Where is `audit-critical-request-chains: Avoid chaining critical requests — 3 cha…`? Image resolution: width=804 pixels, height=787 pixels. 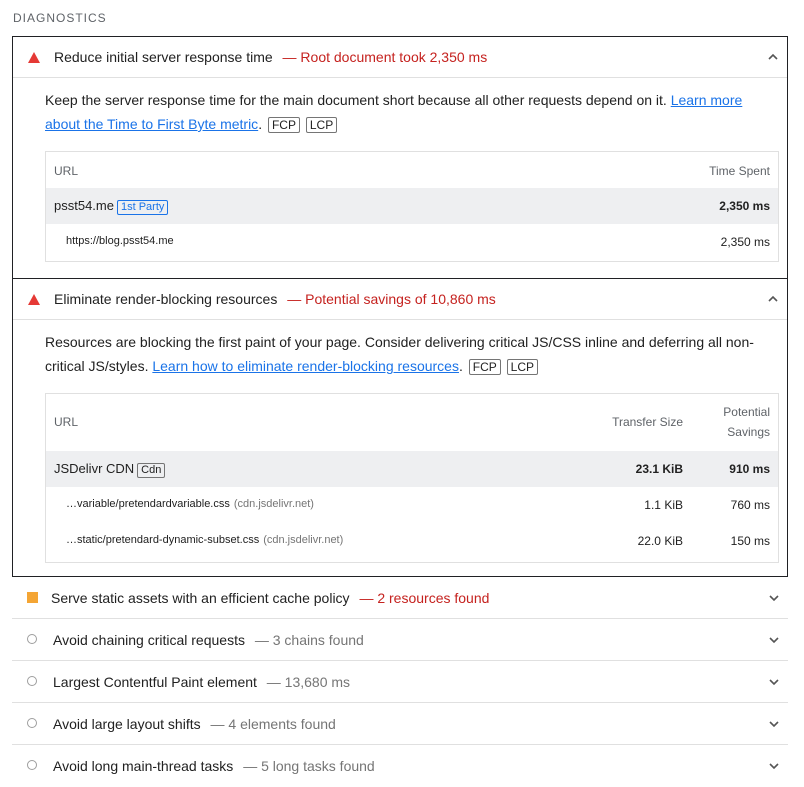 audit-critical-request-chains: Avoid chaining critical requests — 3 cha… is located at coordinates (400, 640).